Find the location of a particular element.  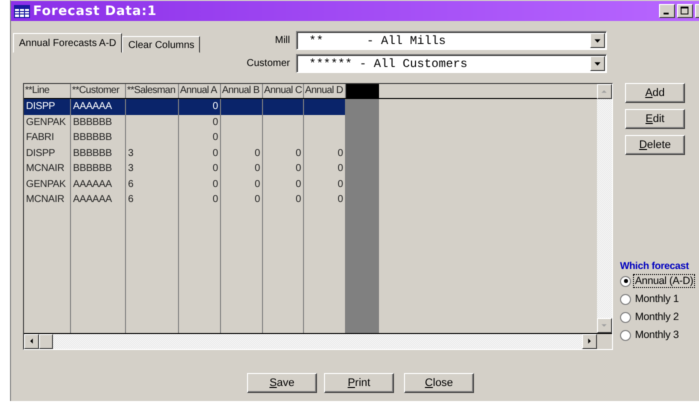

tab: Annual Forecasts A-D is located at coordinates (67, 43).